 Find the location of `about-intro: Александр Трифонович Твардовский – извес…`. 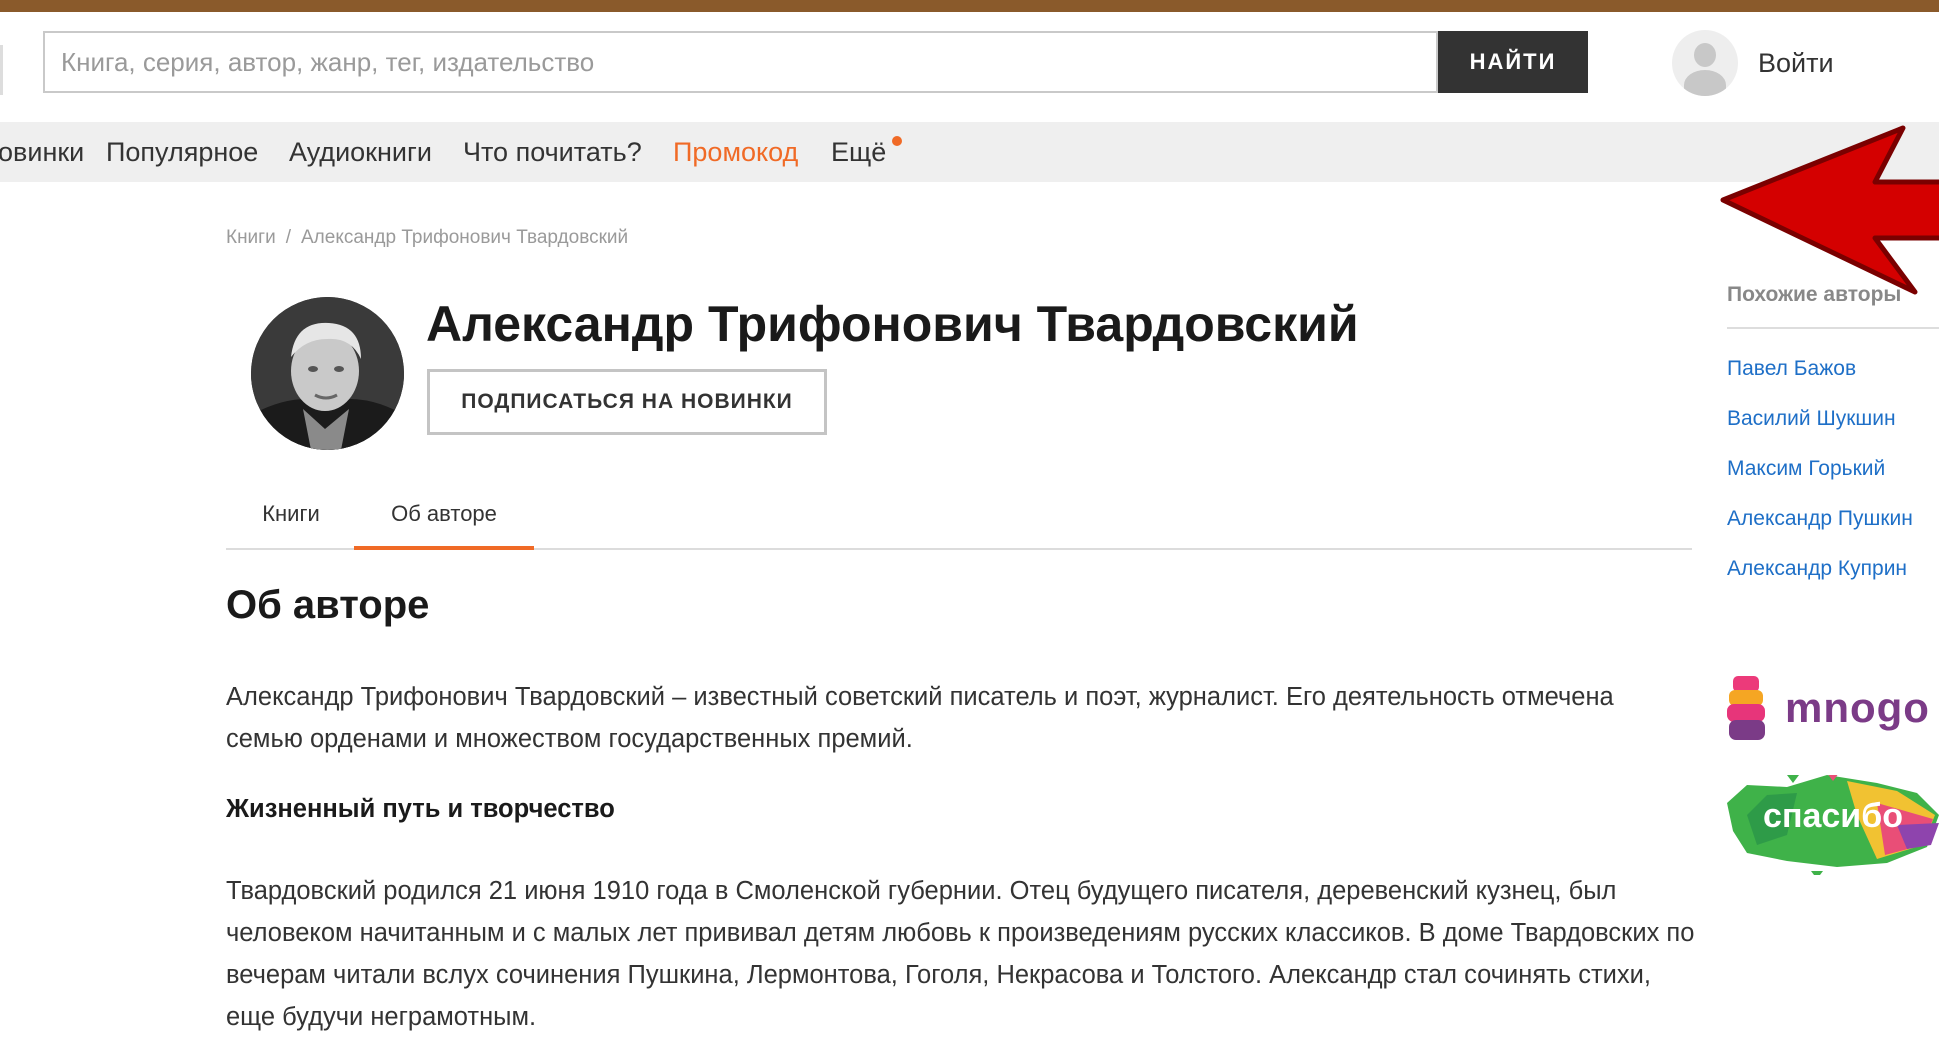

about-intro: Александр Трифонович Твардовский – извес… is located at coordinates (920, 718).